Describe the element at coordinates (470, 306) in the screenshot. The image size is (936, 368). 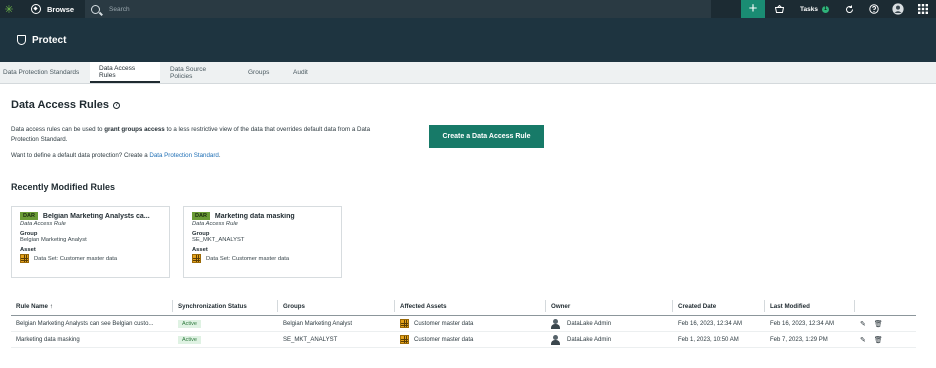
I see `col-affected-assets: Affected Assets` at that location.